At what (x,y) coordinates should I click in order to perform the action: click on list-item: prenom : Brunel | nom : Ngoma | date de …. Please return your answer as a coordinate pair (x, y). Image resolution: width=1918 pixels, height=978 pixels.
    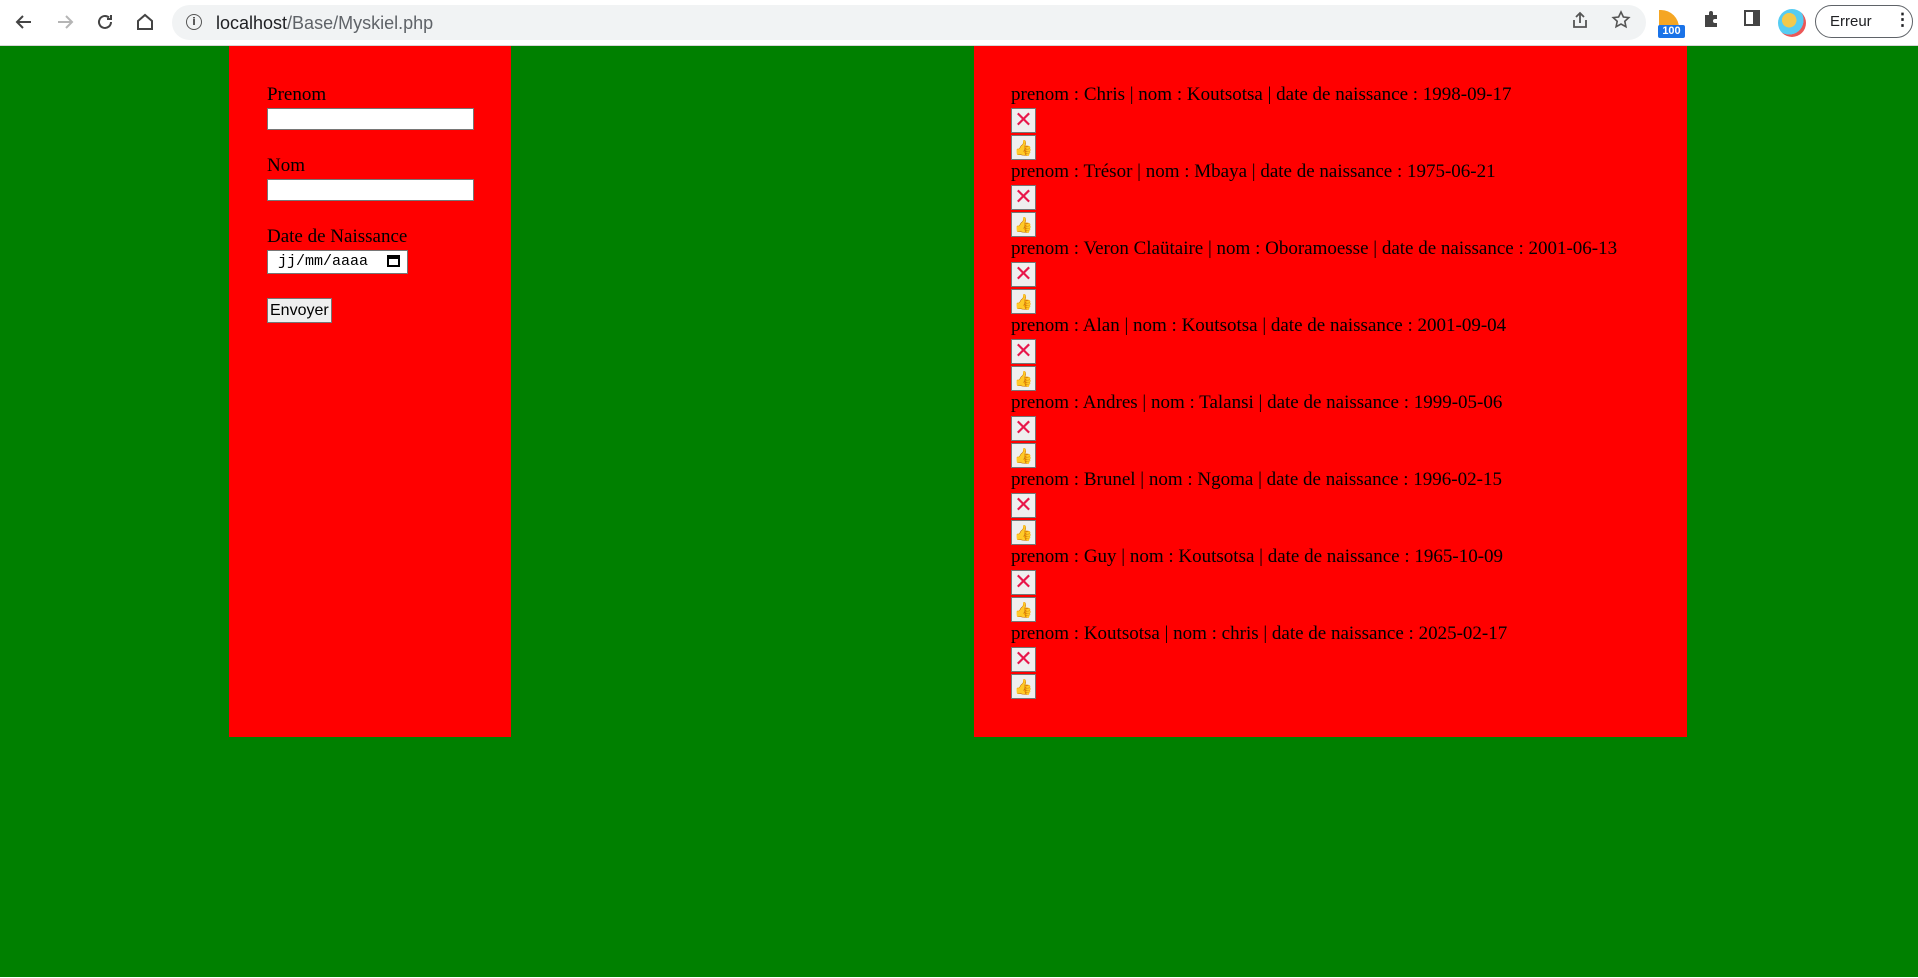
    Looking at the image, I should click on (1346, 507).